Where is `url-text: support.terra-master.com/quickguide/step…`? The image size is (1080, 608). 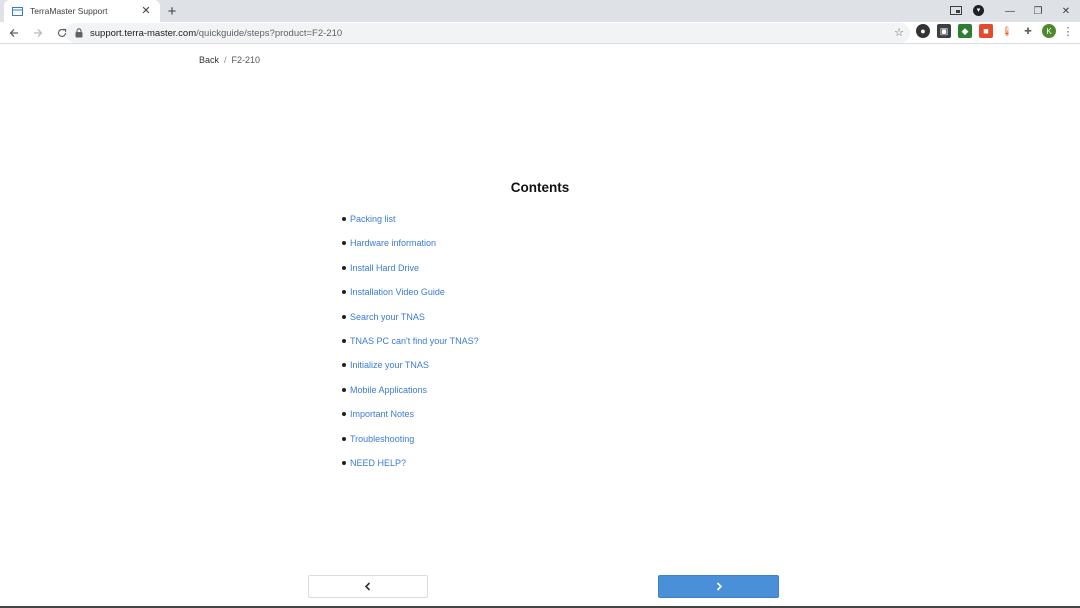 url-text: support.terra-master.com/quickguide/step… is located at coordinates (216, 33).